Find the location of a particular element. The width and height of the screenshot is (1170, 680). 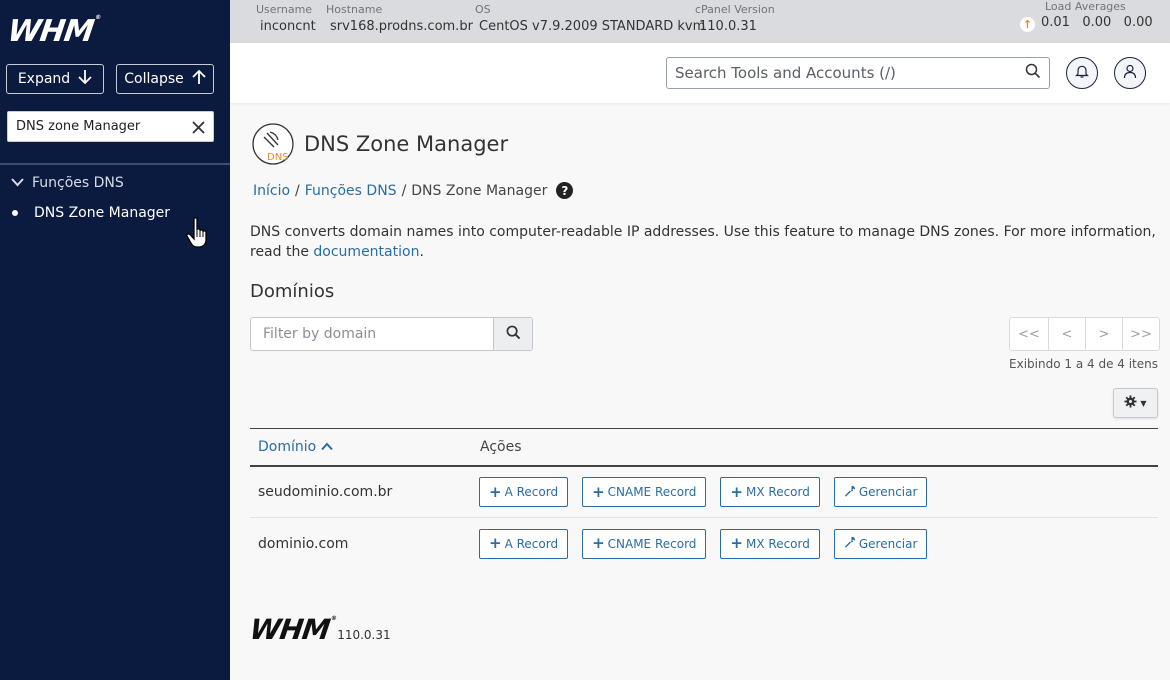

table-settings-button: ▼ is located at coordinates (1135, 403).